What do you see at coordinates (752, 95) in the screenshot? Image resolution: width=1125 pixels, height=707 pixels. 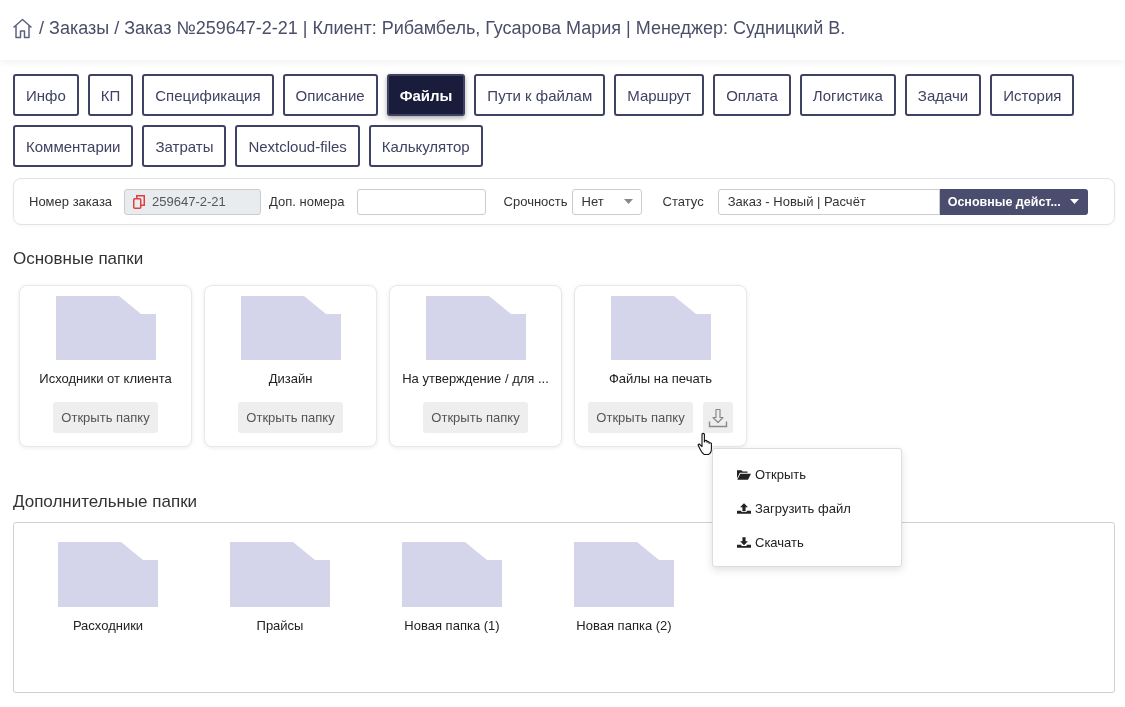 I see `tab: Оплата` at bounding box center [752, 95].